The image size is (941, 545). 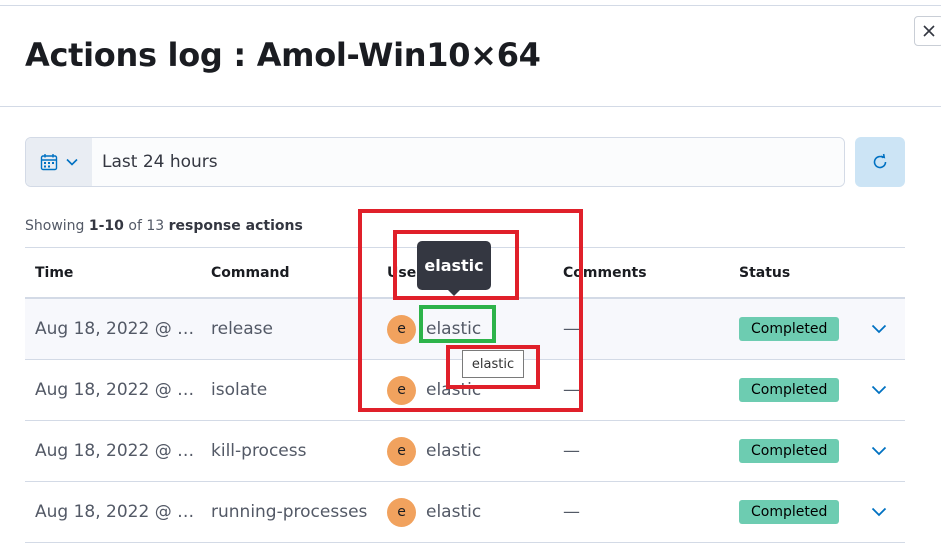 What do you see at coordinates (259, 451) in the screenshot?
I see `command-cell: kill-process` at bounding box center [259, 451].